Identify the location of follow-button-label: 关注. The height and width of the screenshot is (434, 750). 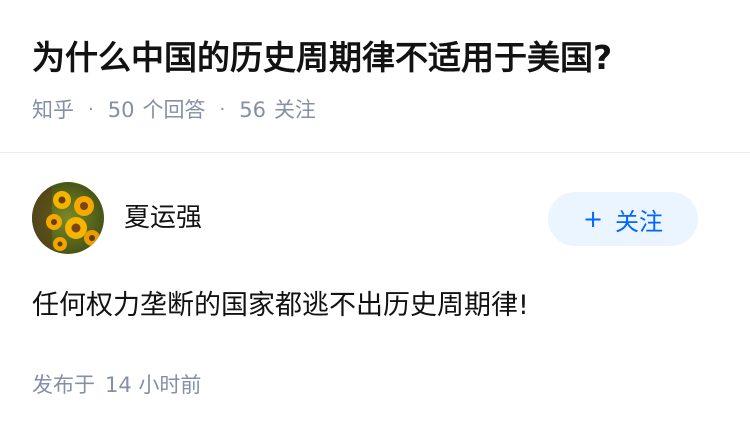
(639, 221).